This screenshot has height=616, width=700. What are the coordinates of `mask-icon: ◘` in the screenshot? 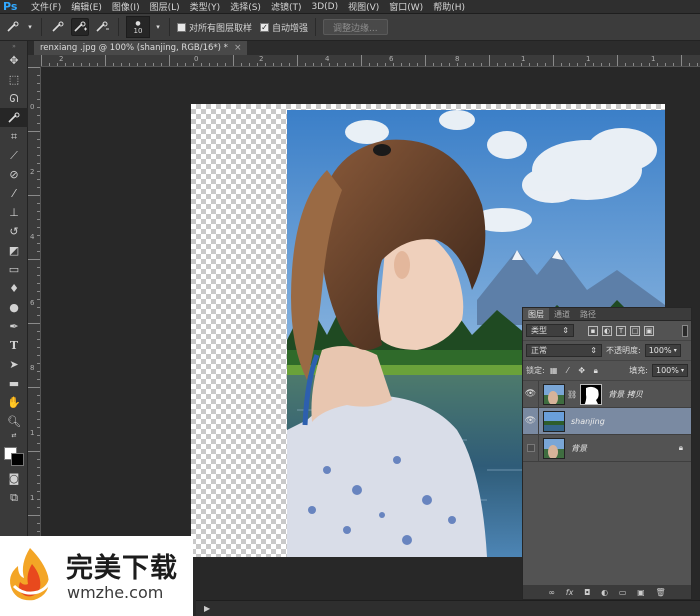 It's located at (587, 592).